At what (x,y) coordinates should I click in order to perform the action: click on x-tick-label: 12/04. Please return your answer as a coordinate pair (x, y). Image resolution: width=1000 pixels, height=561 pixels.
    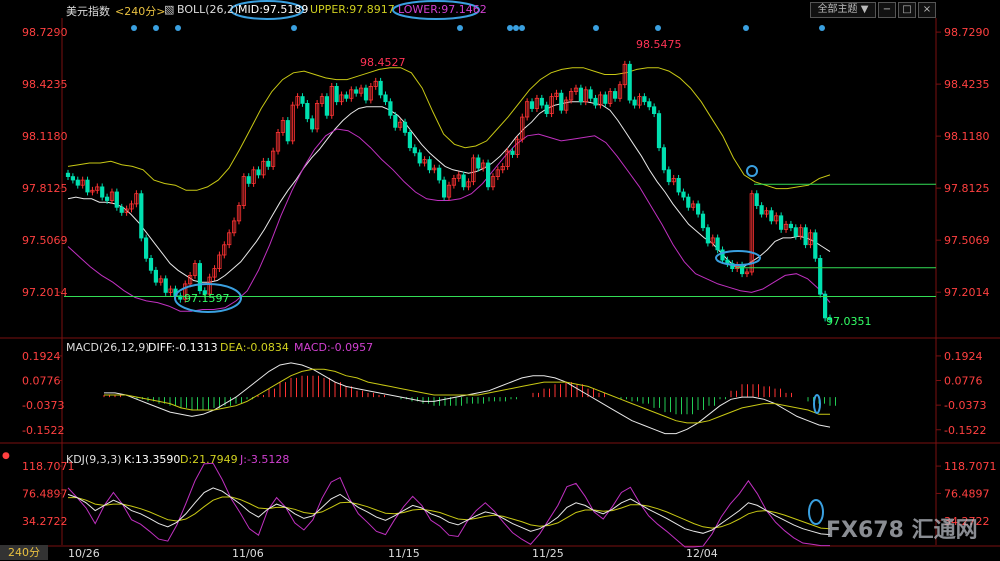
    Looking at the image, I should click on (702, 553).